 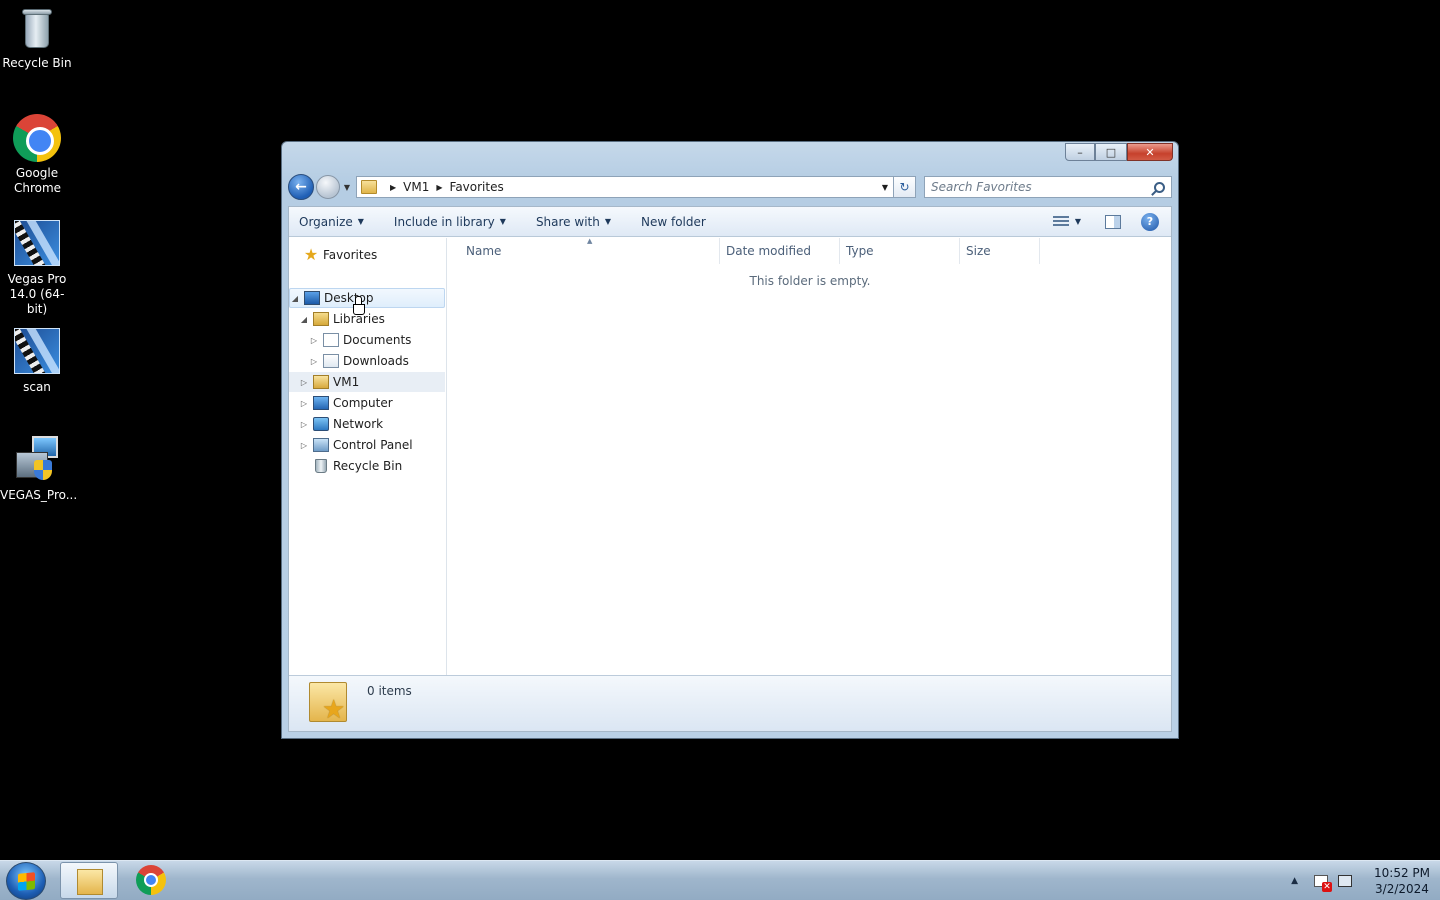 What do you see at coordinates (477, 187) in the screenshot?
I see `breadcrumb-favorites: Favorites` at bounding box center [477, 187].